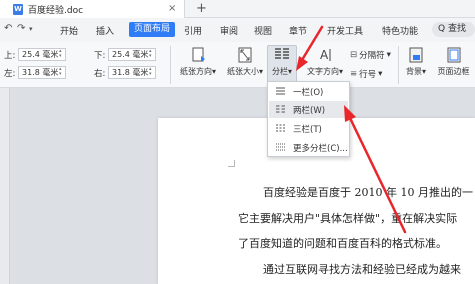 The height and width of the screenshot is (284, 475). I want to click on page-border-icon, so click(453, 55).